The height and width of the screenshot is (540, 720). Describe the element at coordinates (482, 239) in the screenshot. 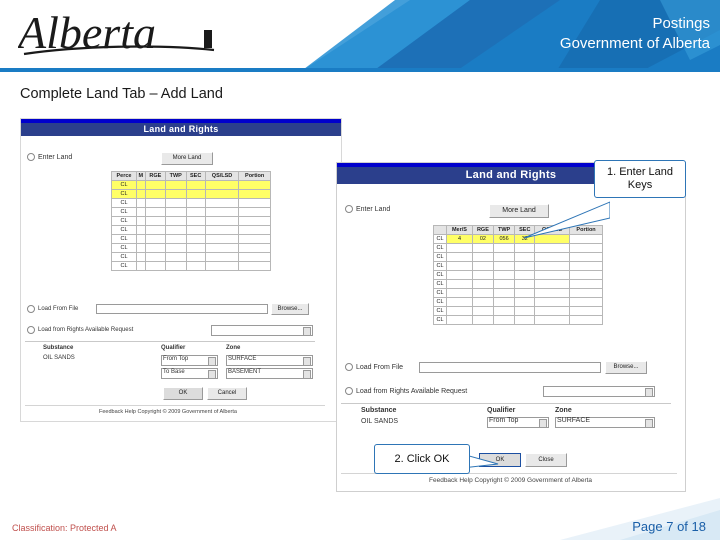

I see `cell-rge: 02` at that location.